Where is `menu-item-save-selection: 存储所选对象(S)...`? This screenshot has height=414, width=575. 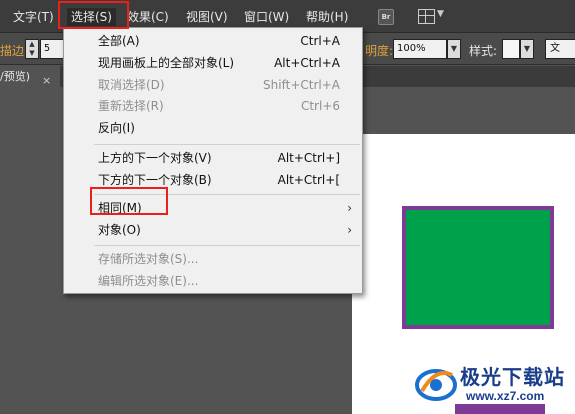 menu-item-save-selection: 存储所选对象(S)... is located at coordinates (213, 259).